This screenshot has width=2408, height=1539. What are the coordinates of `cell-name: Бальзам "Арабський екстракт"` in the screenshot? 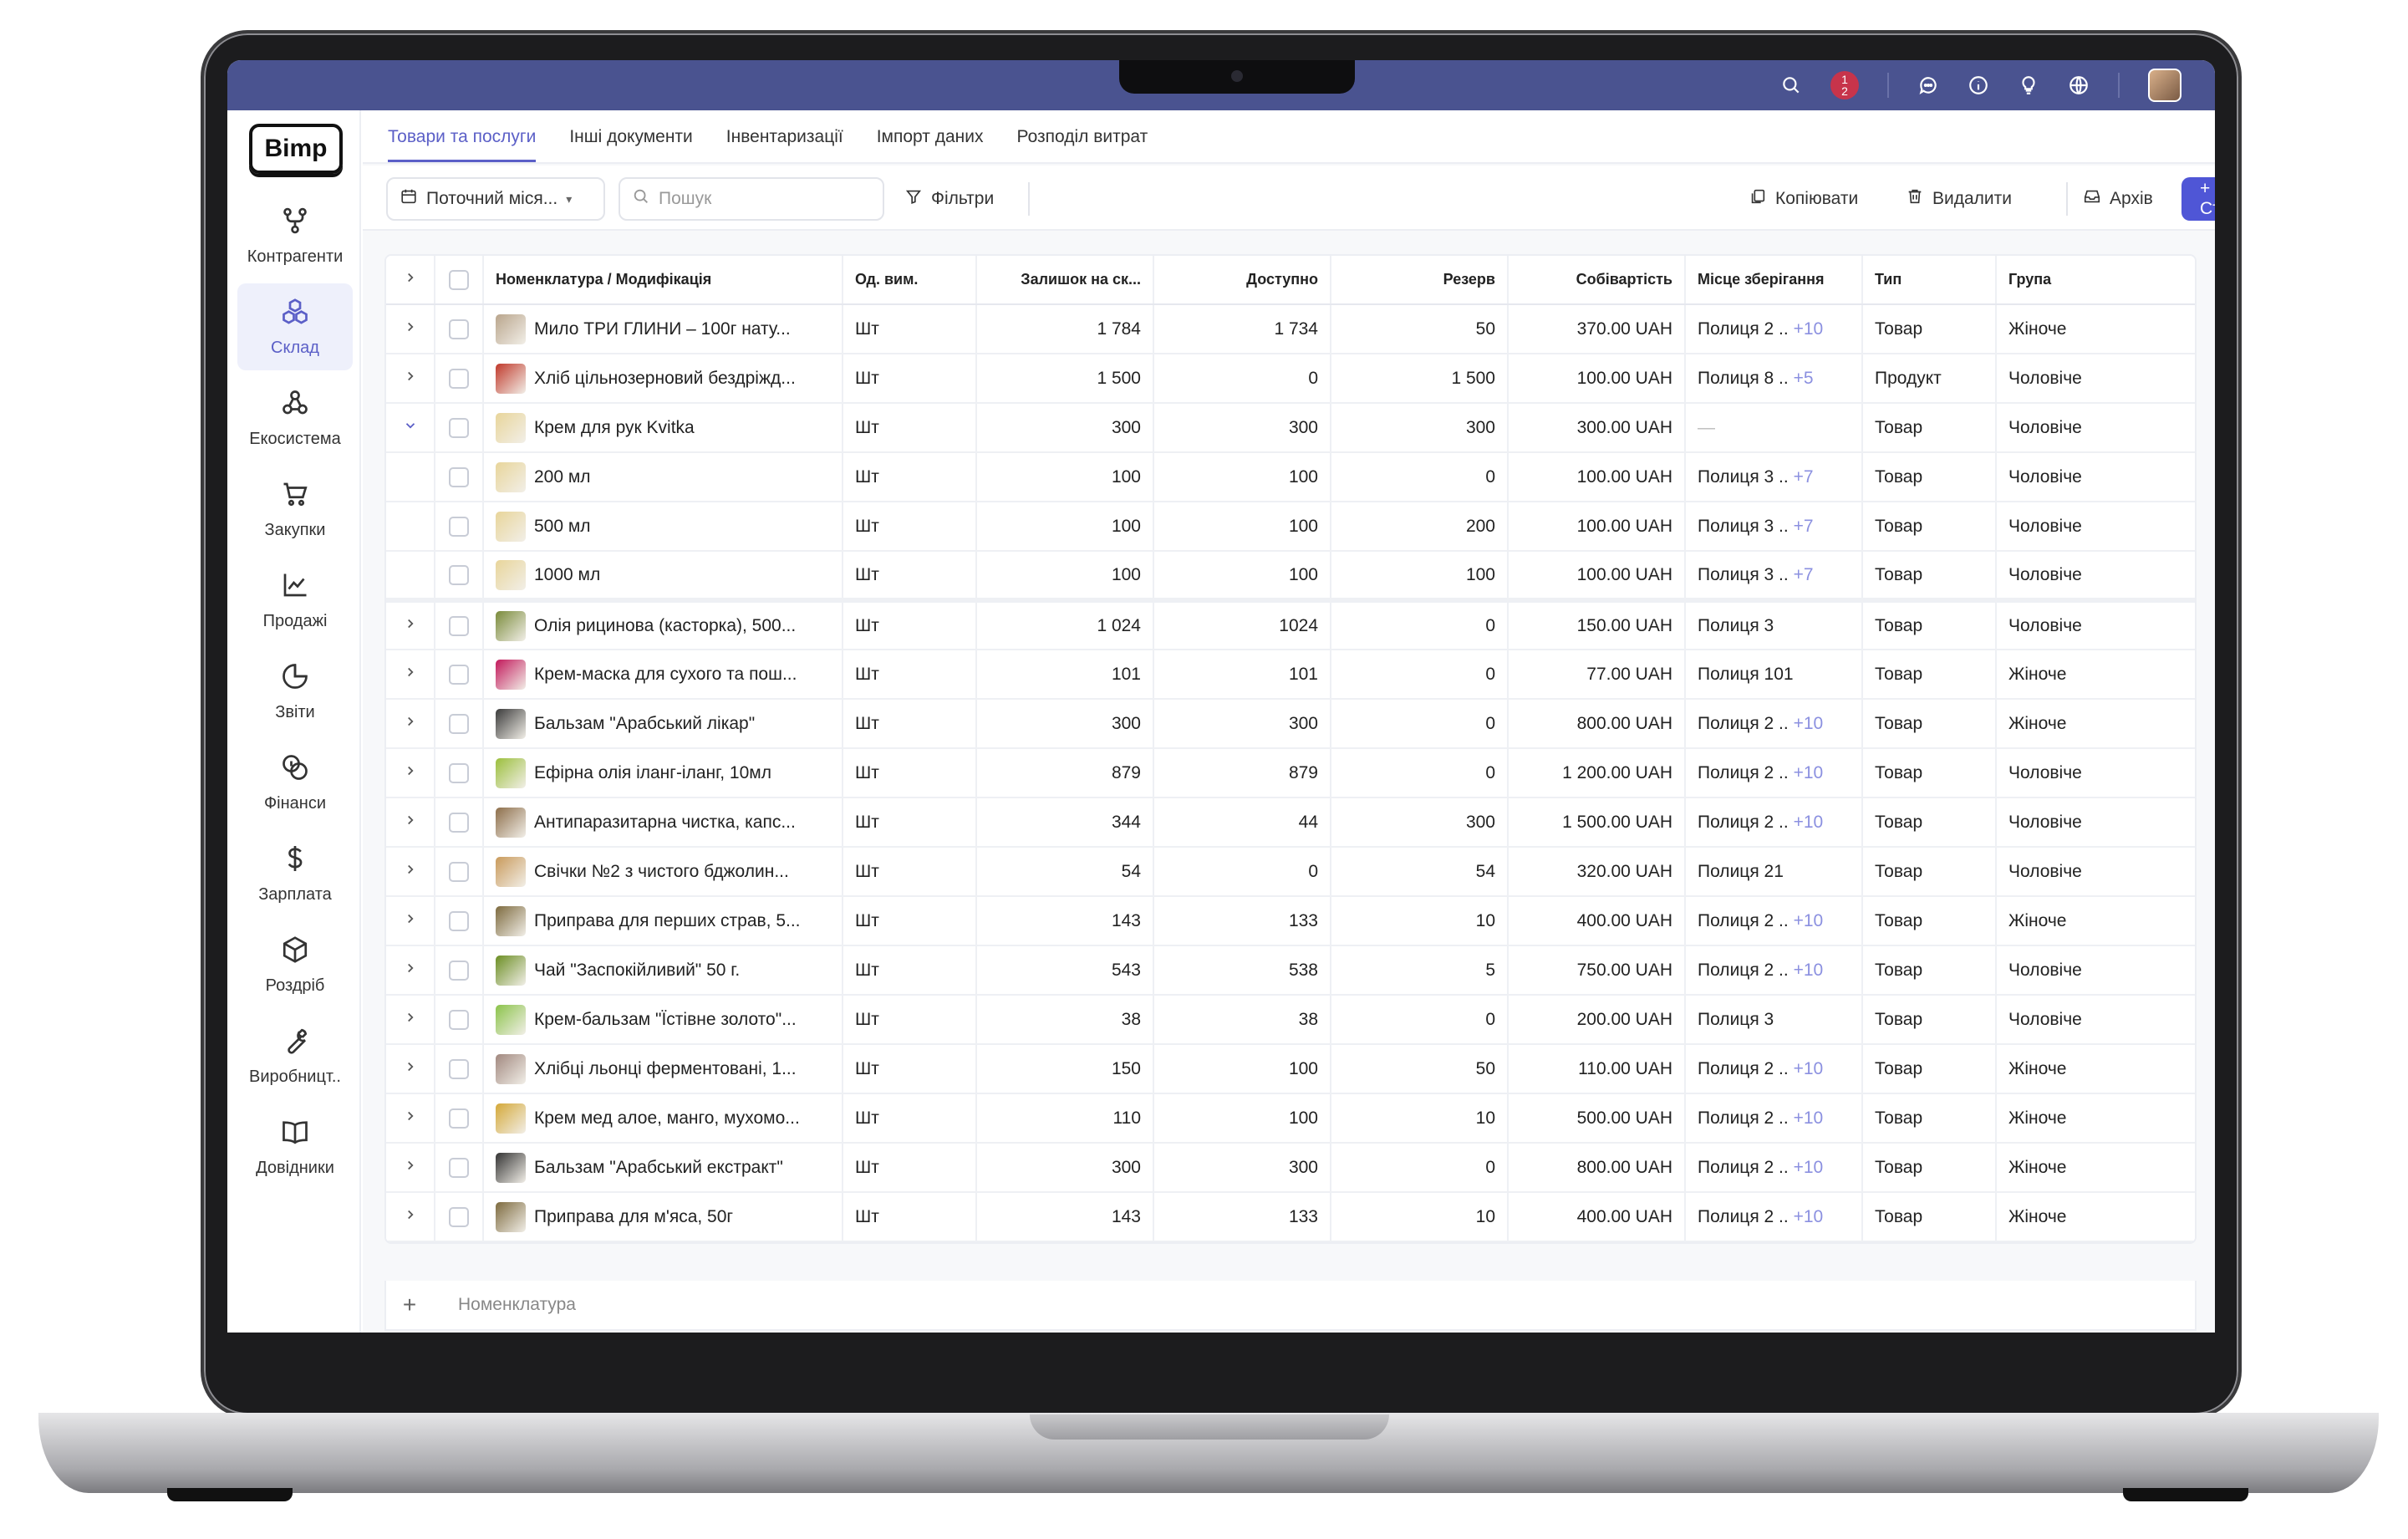 It's located at (663, 1168).